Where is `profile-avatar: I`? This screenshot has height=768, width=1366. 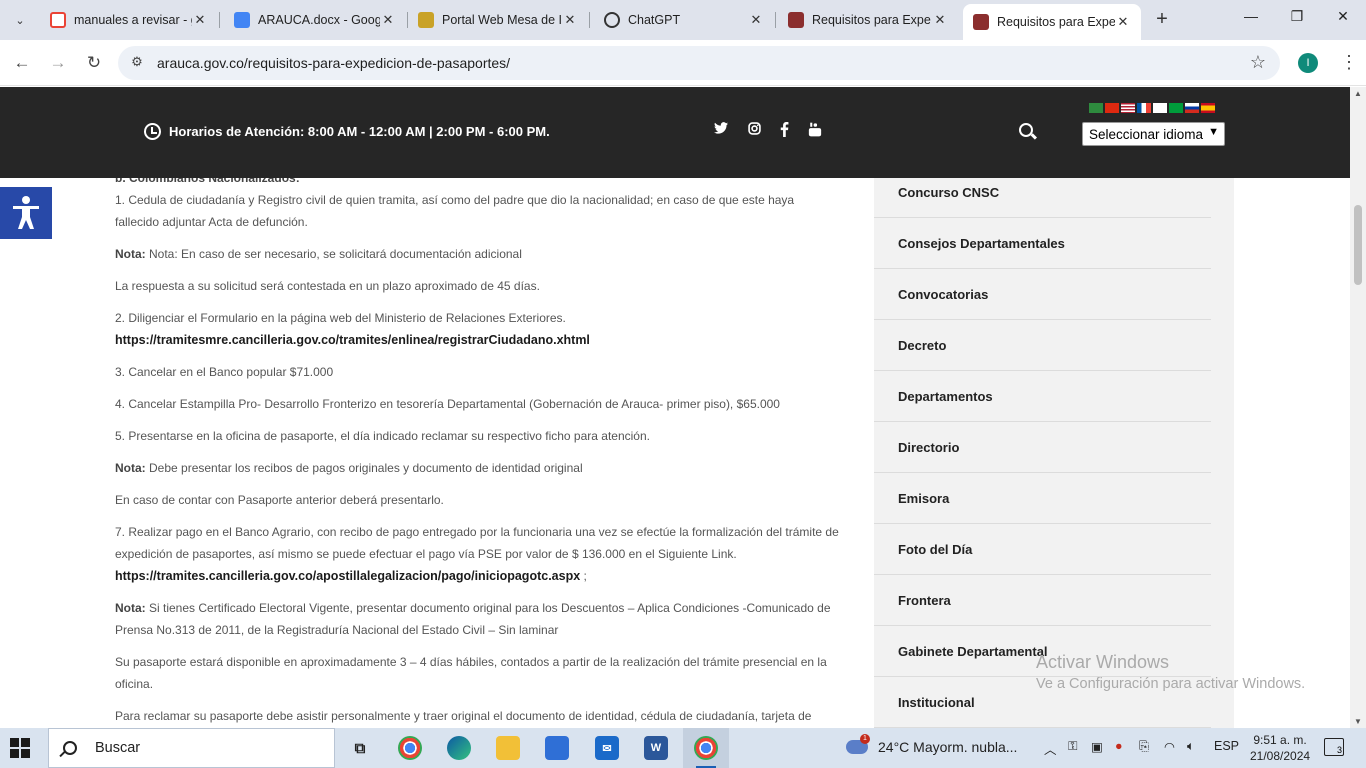 profile-avatar: I is located at coordinates (1308, 63).